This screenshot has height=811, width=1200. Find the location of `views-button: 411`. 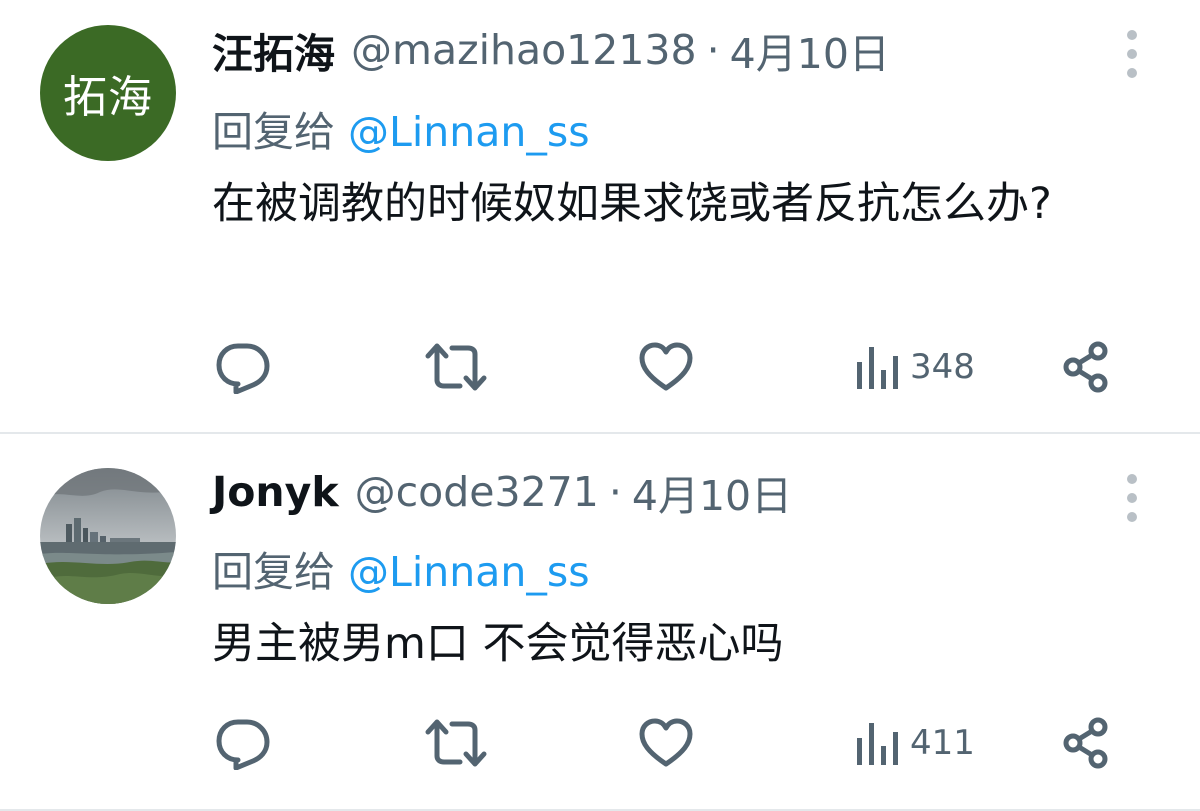

views-button: 411 is located at coordinates (914, 743).